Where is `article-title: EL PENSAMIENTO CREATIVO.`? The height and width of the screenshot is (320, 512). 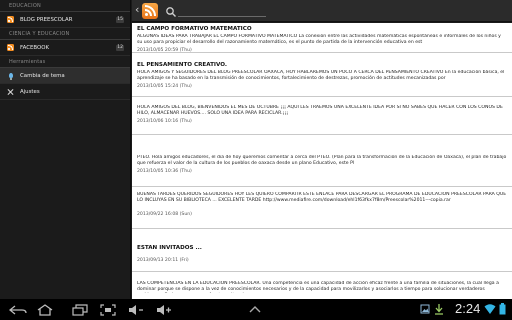
article-title: EL PENSAMIENTO CREATIVO. is located at coordinates (182, 65).